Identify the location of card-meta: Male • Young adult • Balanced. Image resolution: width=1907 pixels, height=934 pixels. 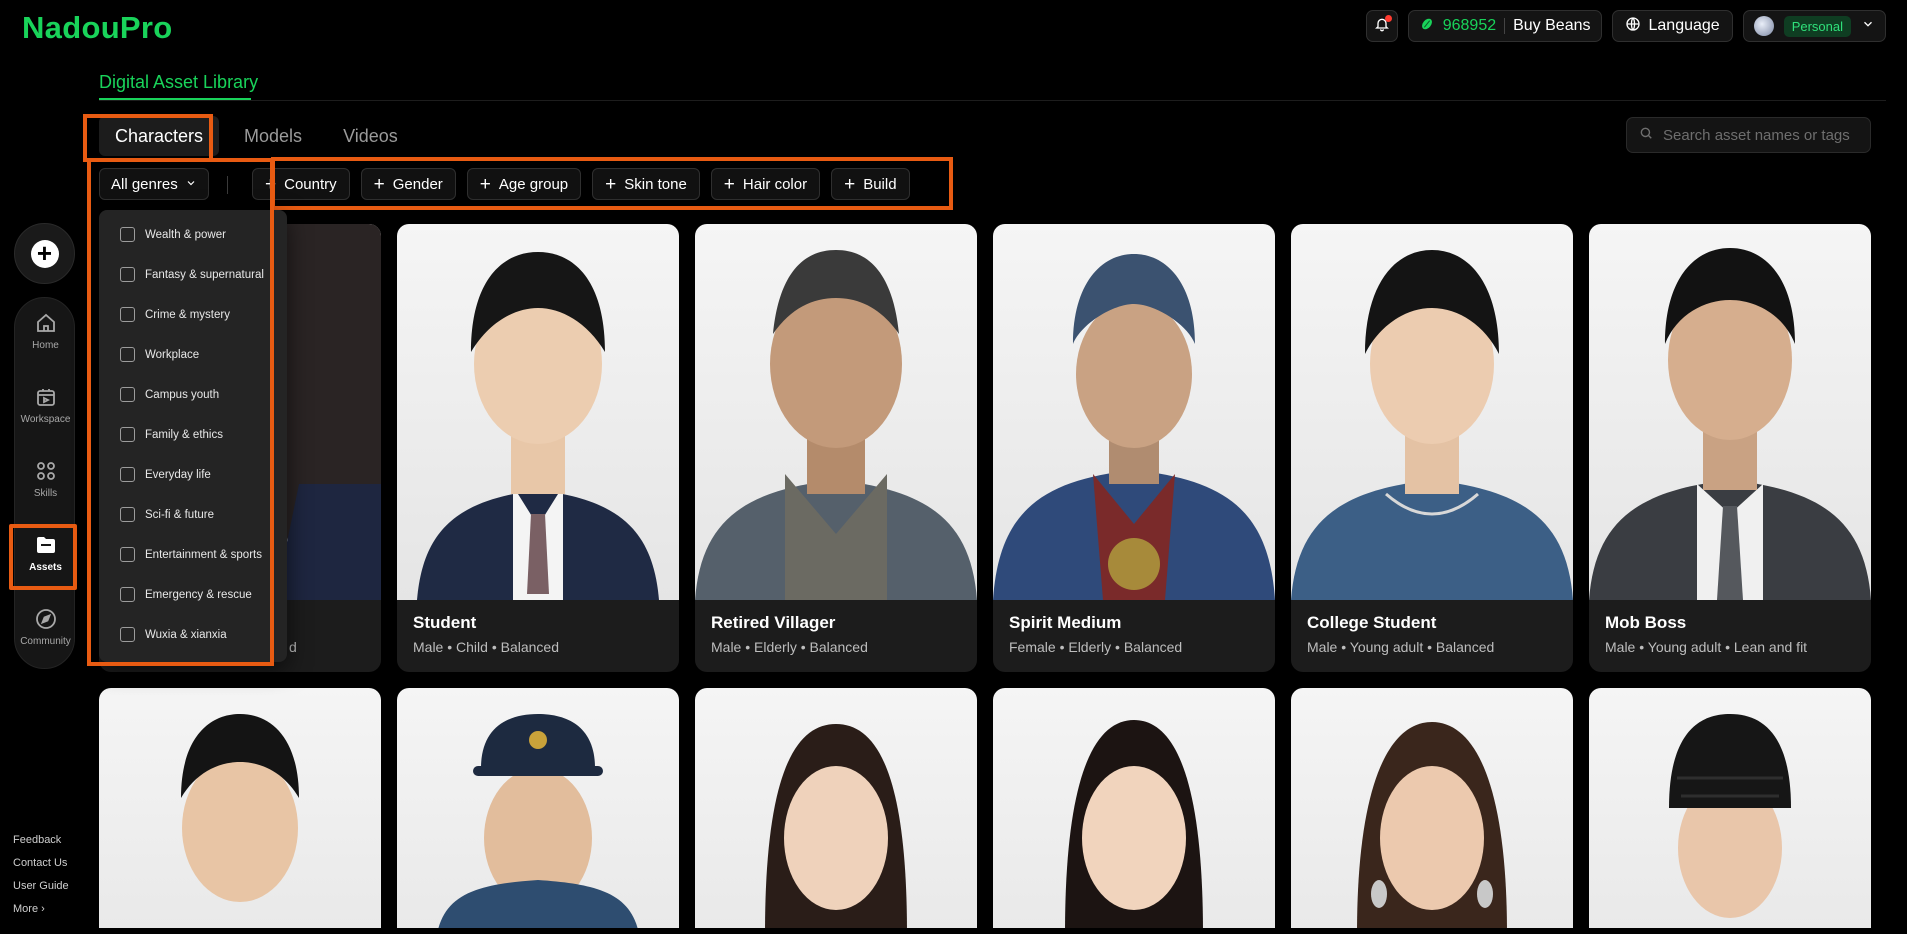
(1401, 647).